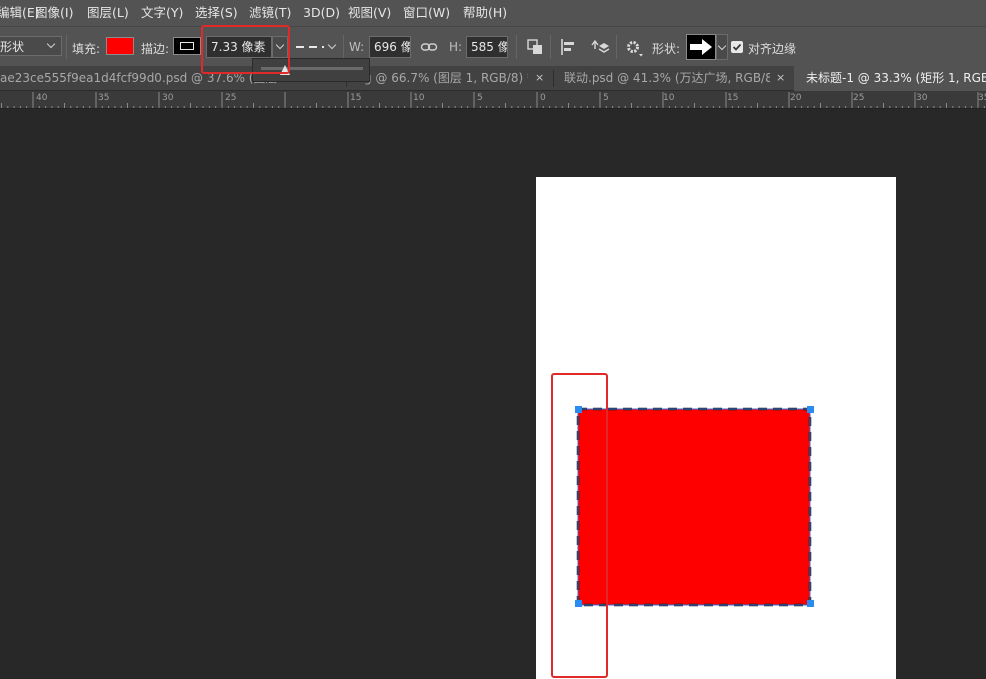  Describe the element at coordinates (86, 49) in the screenshot. I see `fill-label: 填充:` at that location.